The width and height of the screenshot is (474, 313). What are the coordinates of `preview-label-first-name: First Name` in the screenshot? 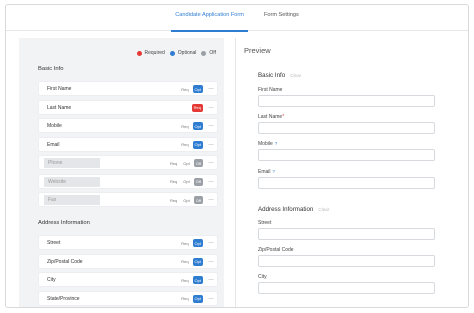 It's located at (270, 90).